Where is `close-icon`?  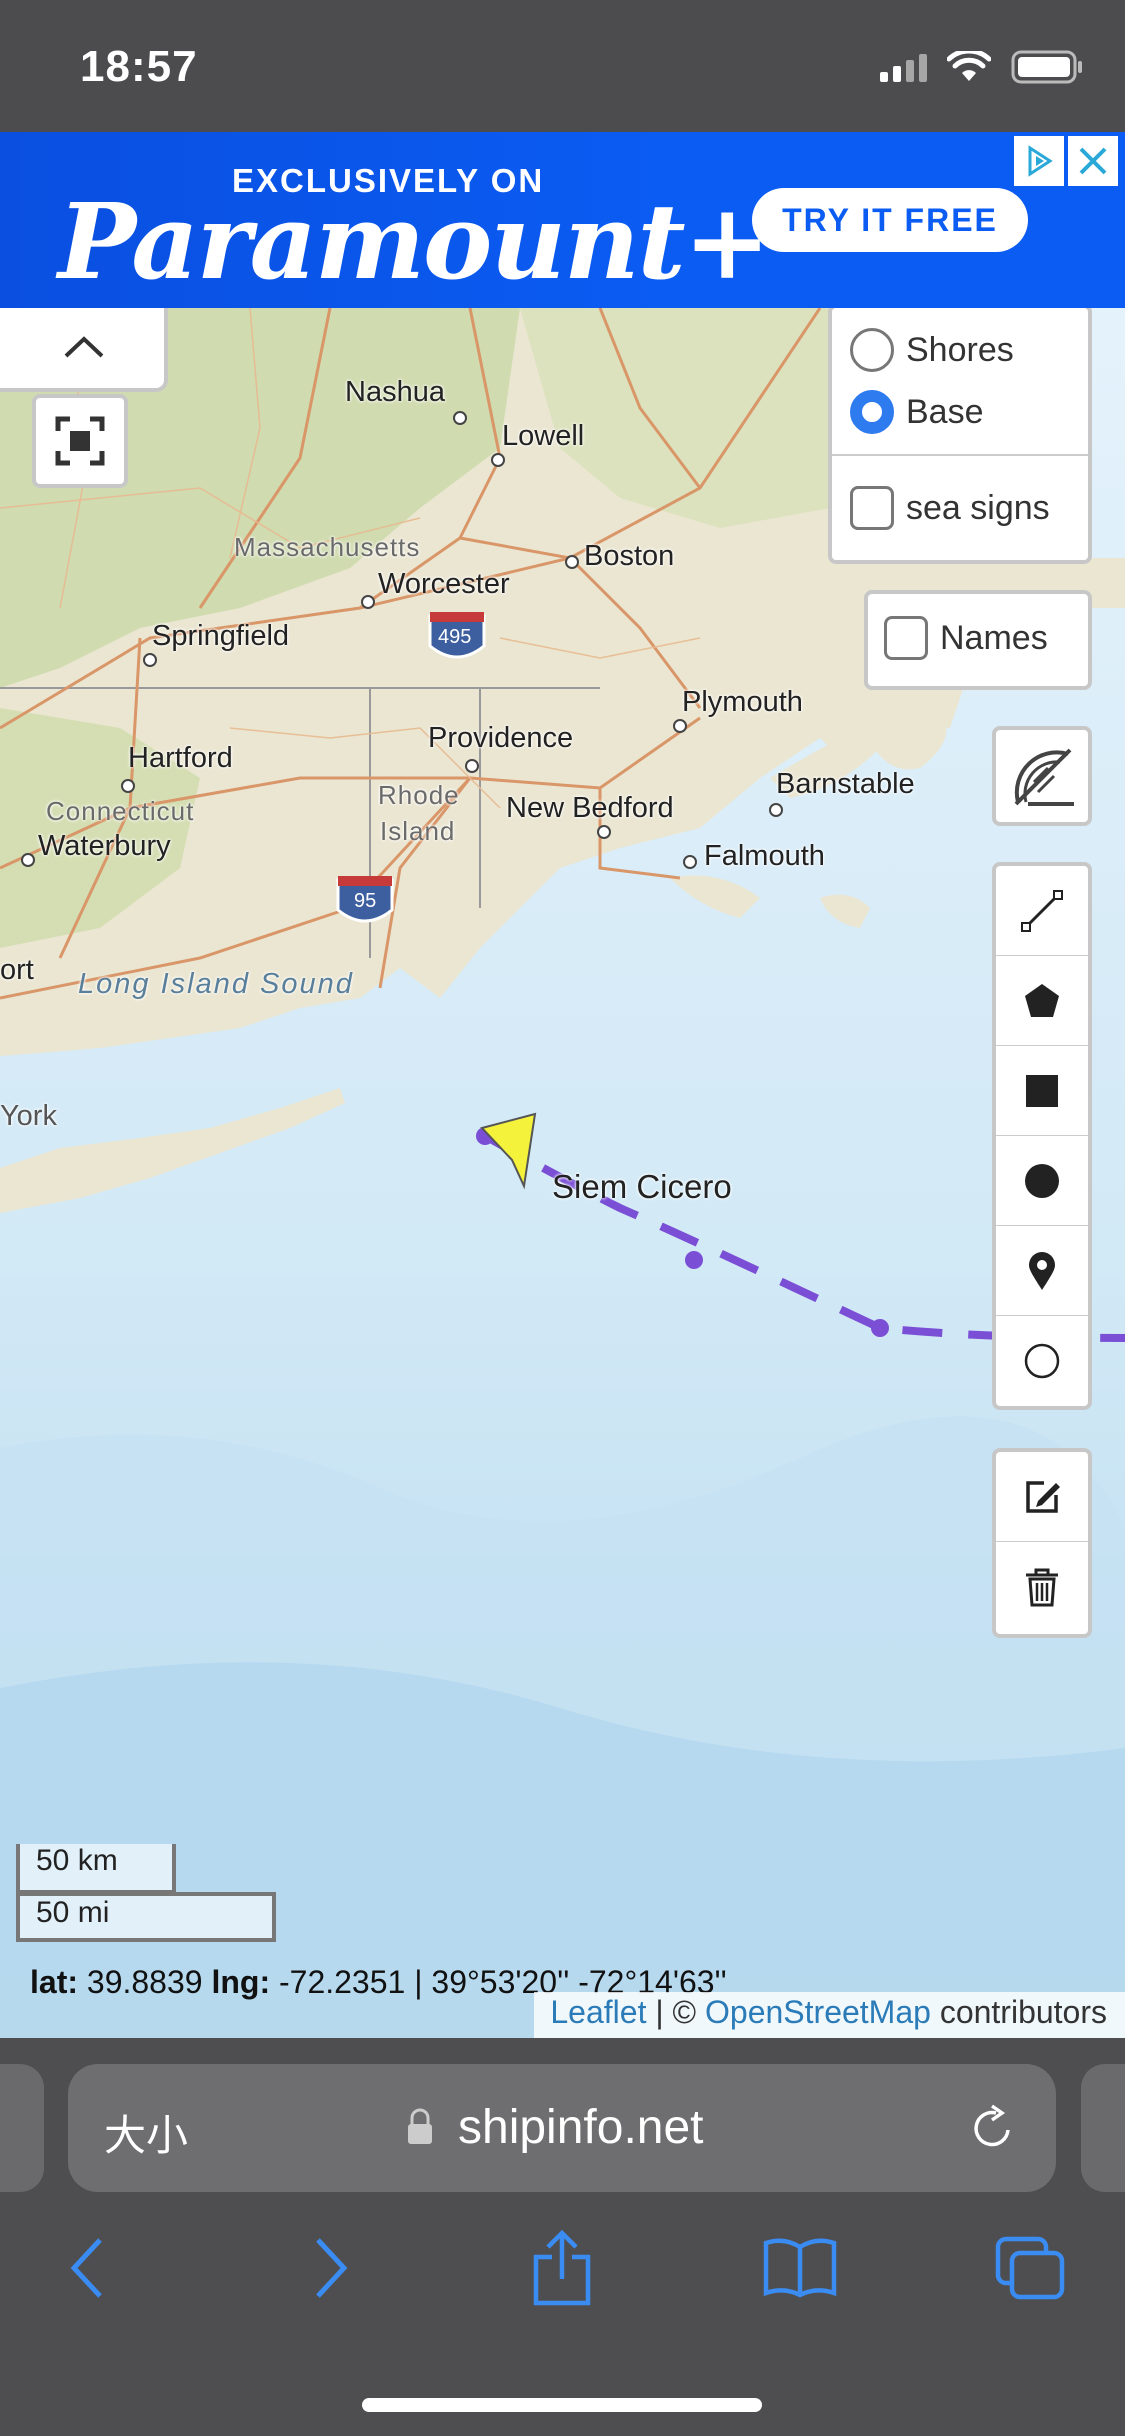
close-icon is located at coordinates (1093, 161).